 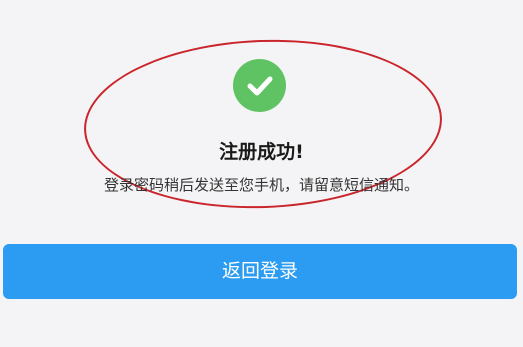 What do you see at coordinates (261, 185) in the screenshot?
I see `success-message: 登录密码稍后发送至您手机，请留意短信通知。` at bounding box center [261, 185].